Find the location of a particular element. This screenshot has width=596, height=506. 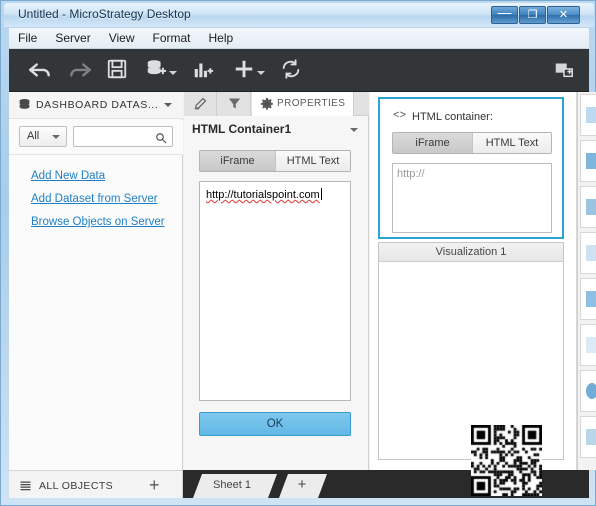

code-brackets-icon: <> is located at coordinates (400, 116).